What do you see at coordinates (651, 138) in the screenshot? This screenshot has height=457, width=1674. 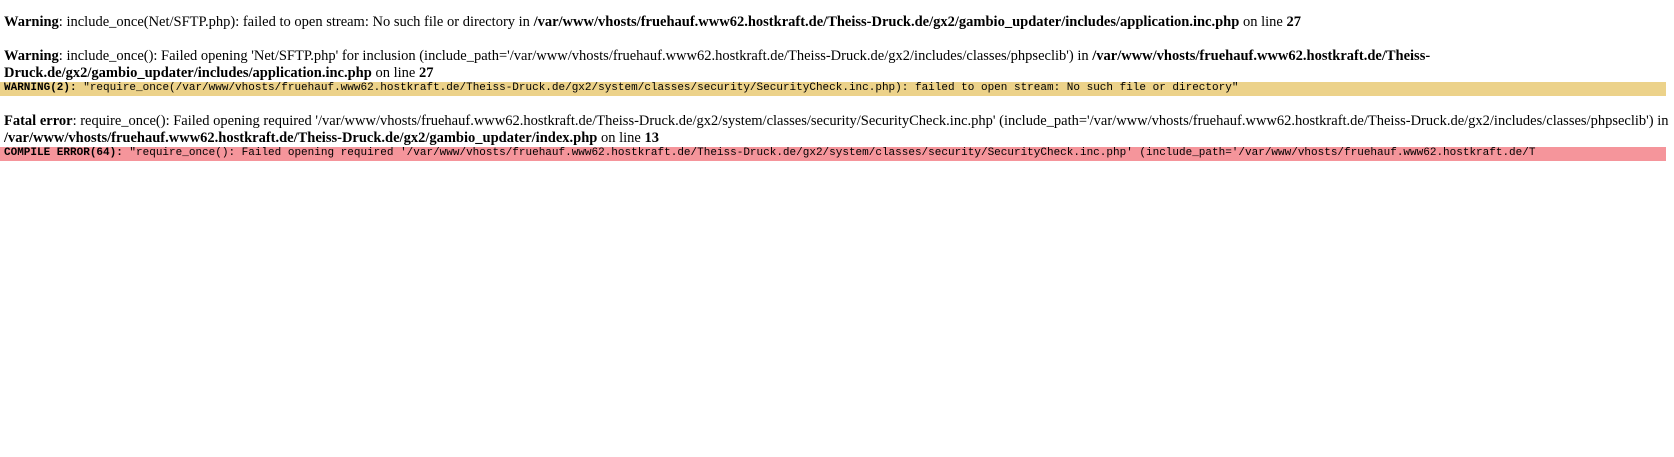 I see `message-line-number: 13` at bounding box center [651, 138].